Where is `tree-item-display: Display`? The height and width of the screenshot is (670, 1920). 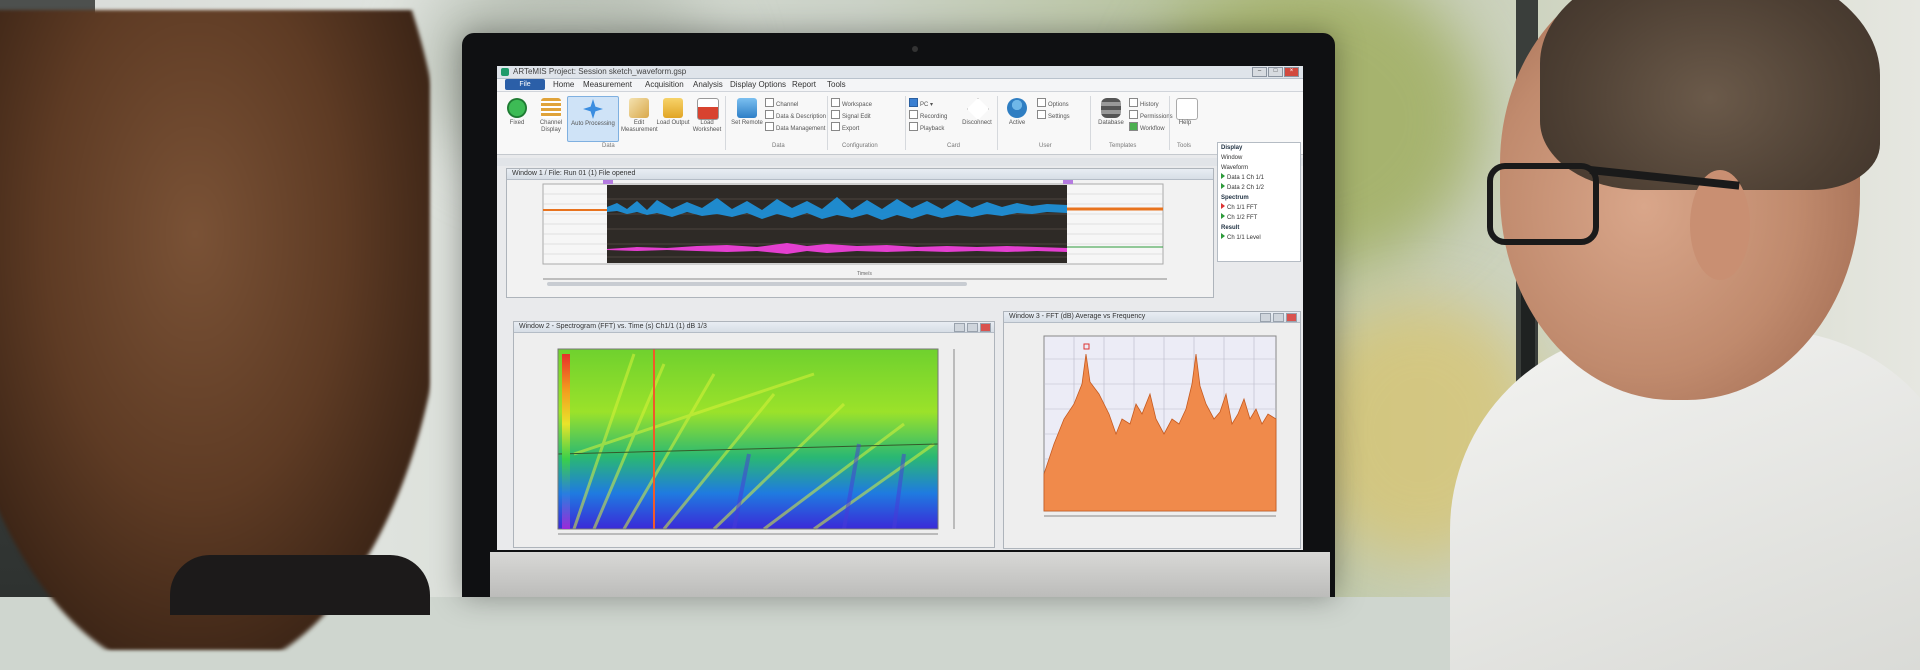 tree-item-display: Display is located at coordinates (1259, 148).